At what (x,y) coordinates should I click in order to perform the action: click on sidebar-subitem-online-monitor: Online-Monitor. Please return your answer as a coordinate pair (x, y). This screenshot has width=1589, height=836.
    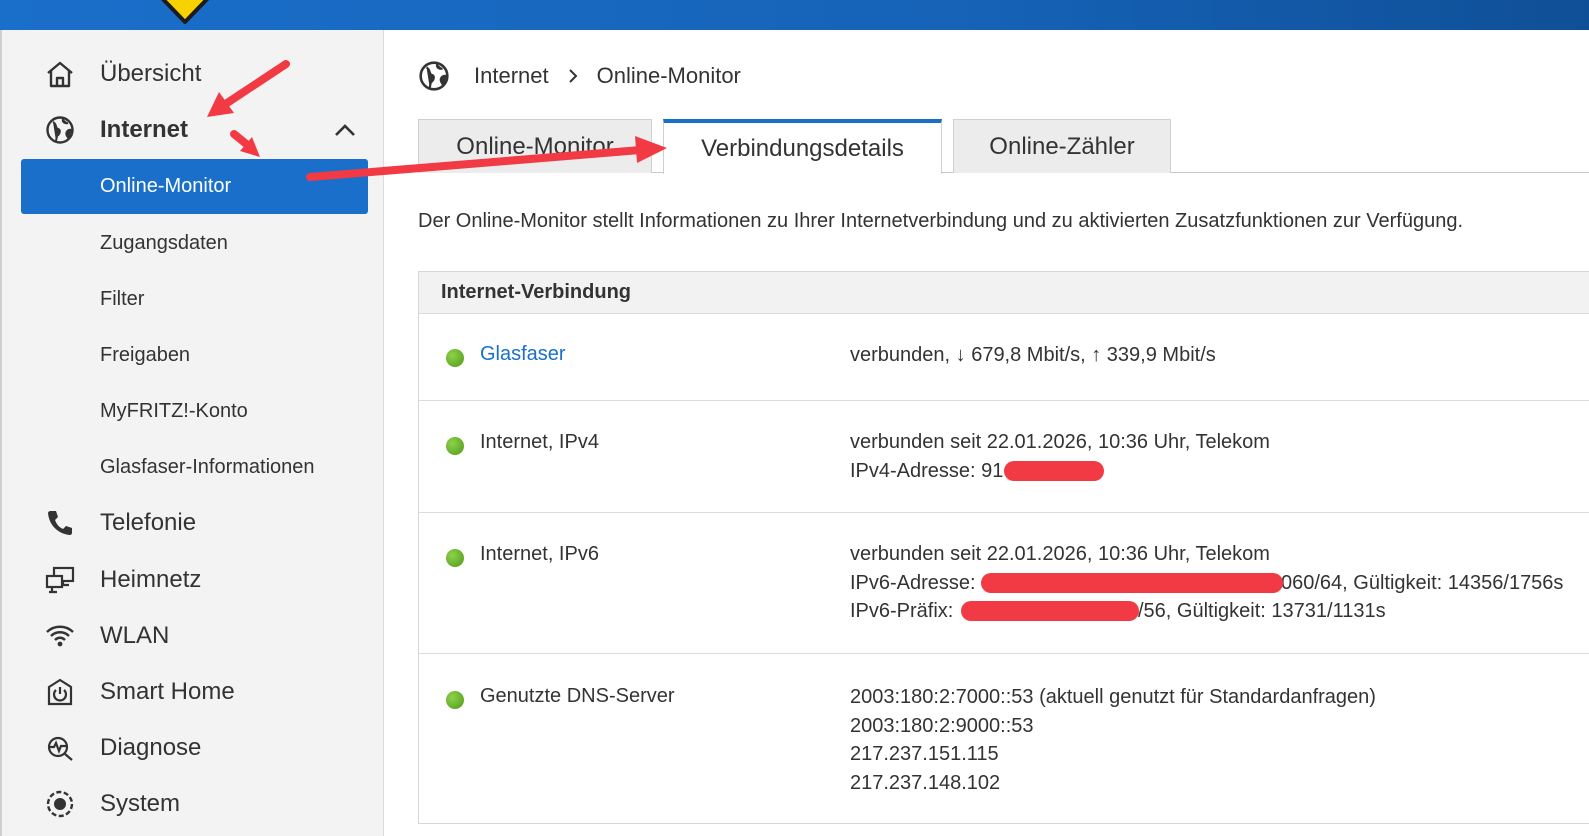
    Looking at the image, I should click on (194, 186).